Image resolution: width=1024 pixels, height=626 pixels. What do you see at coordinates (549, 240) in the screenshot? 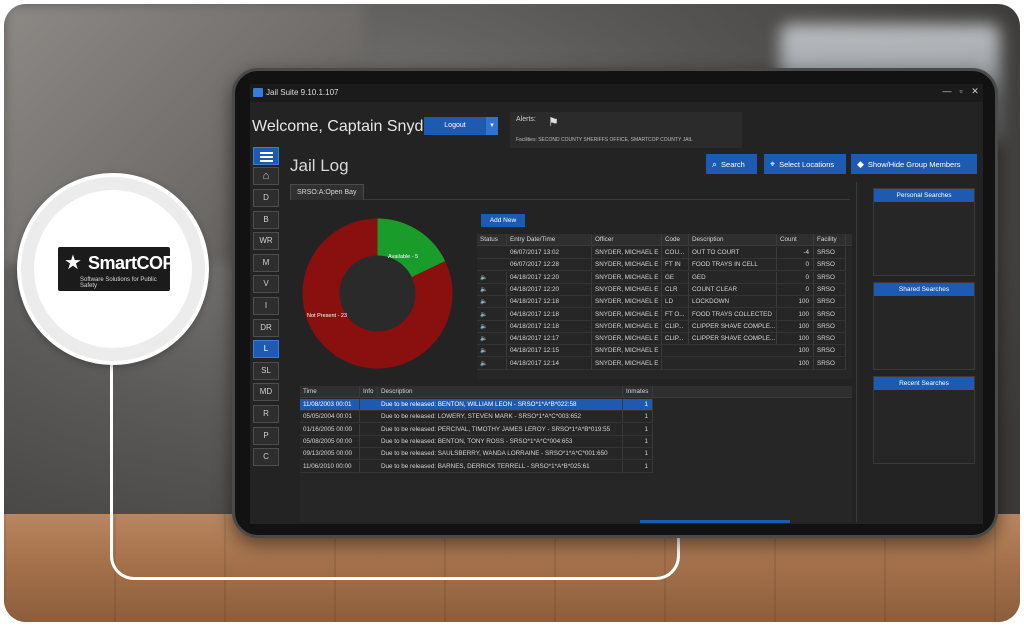
I see `column-header-entry-date-time: Entry Date/Time` at bounding box center [549, 240].